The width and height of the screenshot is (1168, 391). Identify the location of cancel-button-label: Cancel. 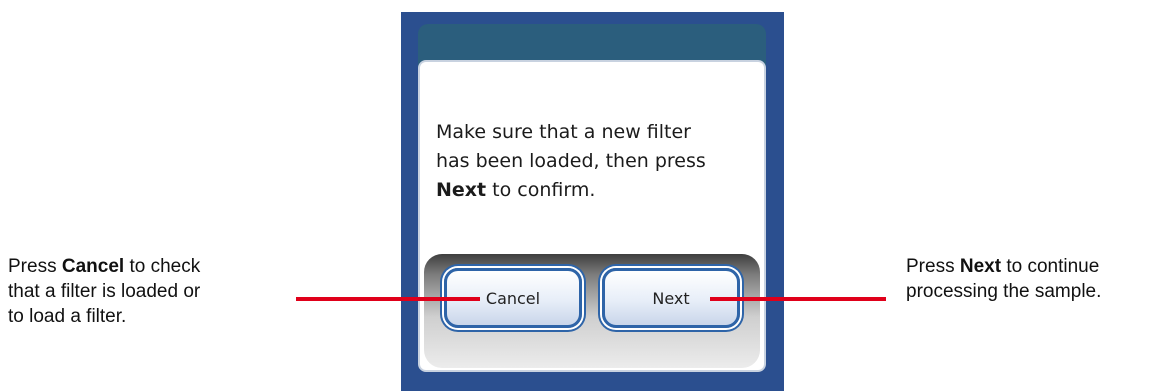
(513, 298).